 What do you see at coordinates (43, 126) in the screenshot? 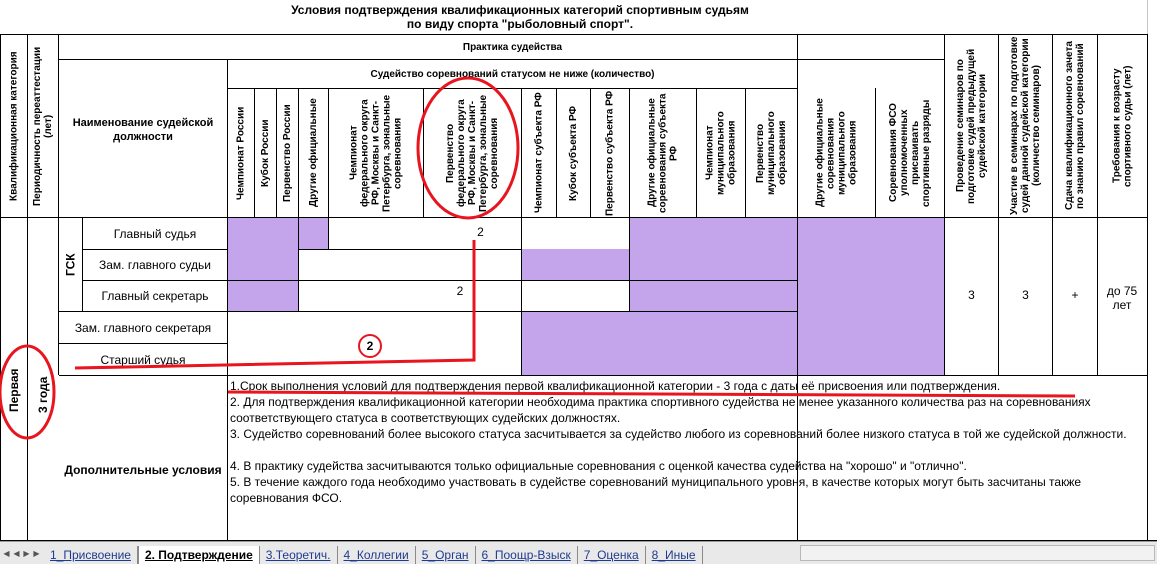
I see `header-recert-period: Периодичность переаттестации (лет)` at bounding box center [43, 126].